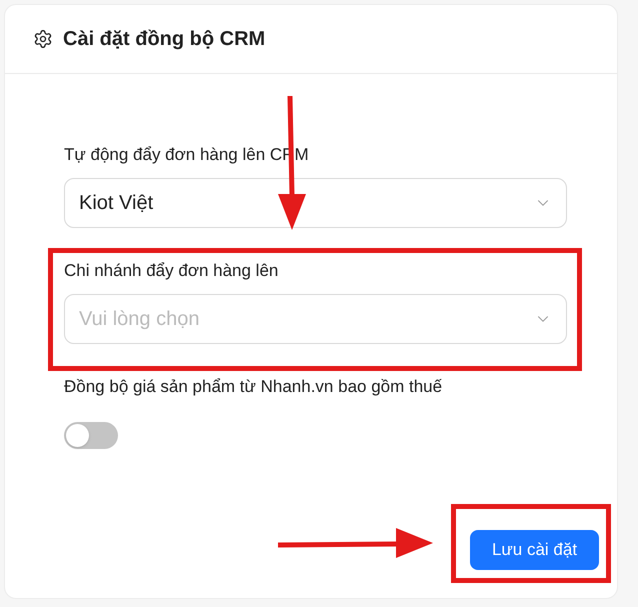 The height and width of the screenshot is (607, 638). I want to click on card-title: Cài đặt đồng bộ CRM, so click(164, 39).